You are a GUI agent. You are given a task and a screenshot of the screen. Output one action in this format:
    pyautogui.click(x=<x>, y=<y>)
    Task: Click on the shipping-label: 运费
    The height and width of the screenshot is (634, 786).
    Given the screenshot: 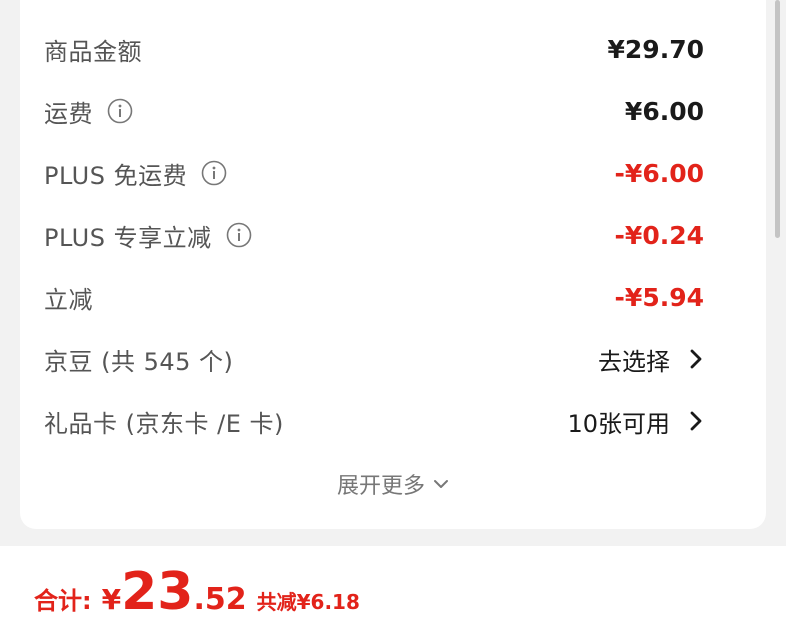 What is the action you would take?
    pyautogui.click(x=68, y=113)
    